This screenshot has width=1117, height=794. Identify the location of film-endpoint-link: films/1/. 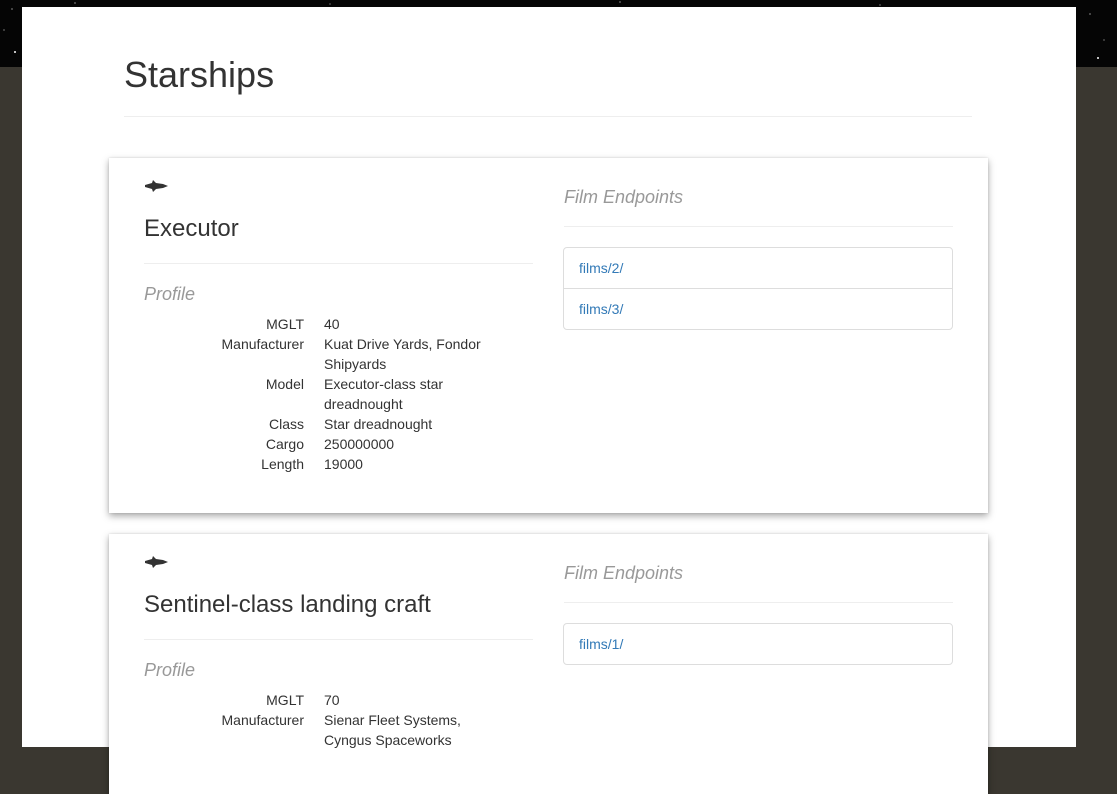
(758, 644).